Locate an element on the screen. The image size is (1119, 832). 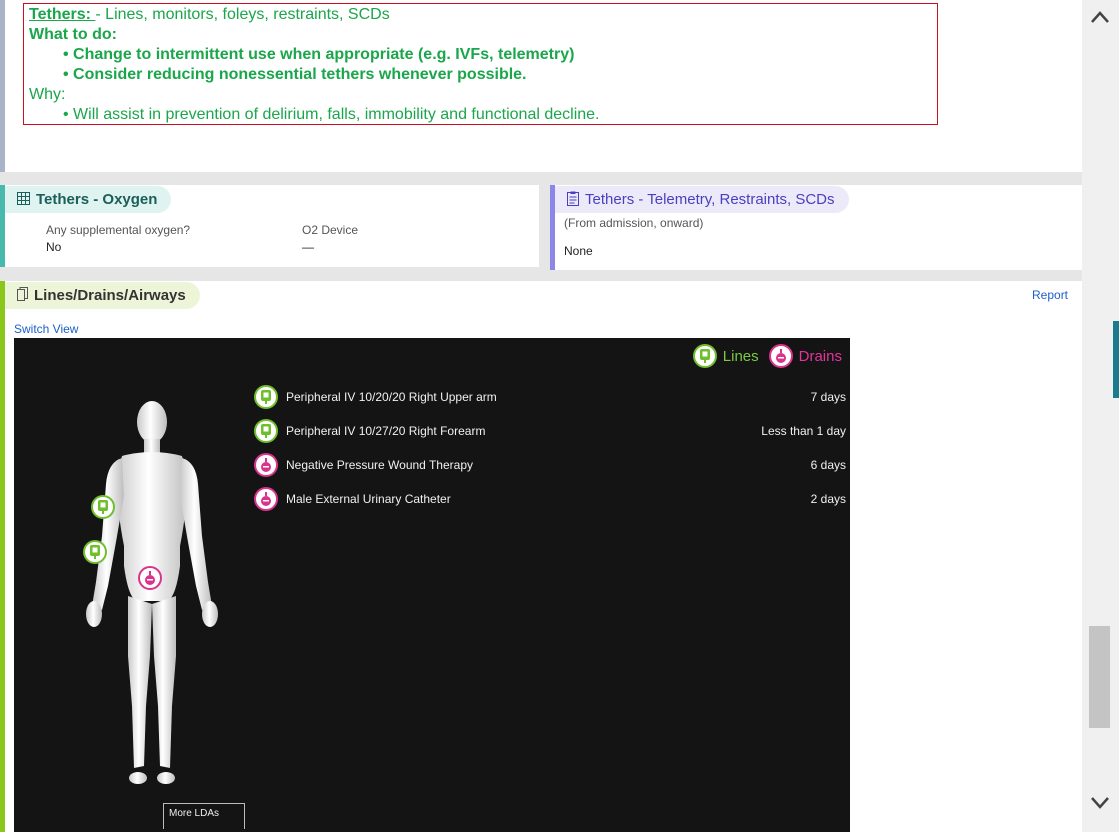
body-marker-drain is located at coordinates (150, 578).